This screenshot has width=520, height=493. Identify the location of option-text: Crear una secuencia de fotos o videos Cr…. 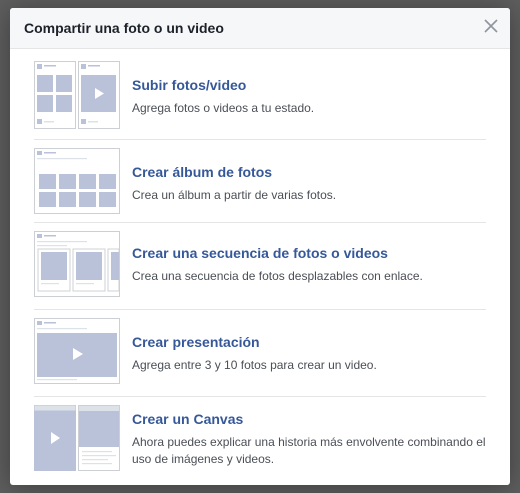
(277, 265).